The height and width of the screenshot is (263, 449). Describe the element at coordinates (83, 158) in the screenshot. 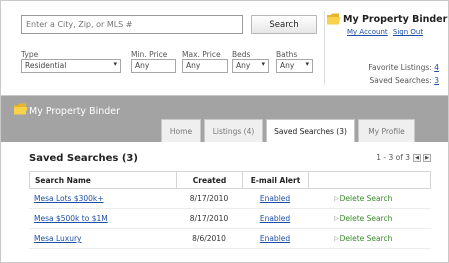

I see `section-title: Saved Searches (3)` at that location.